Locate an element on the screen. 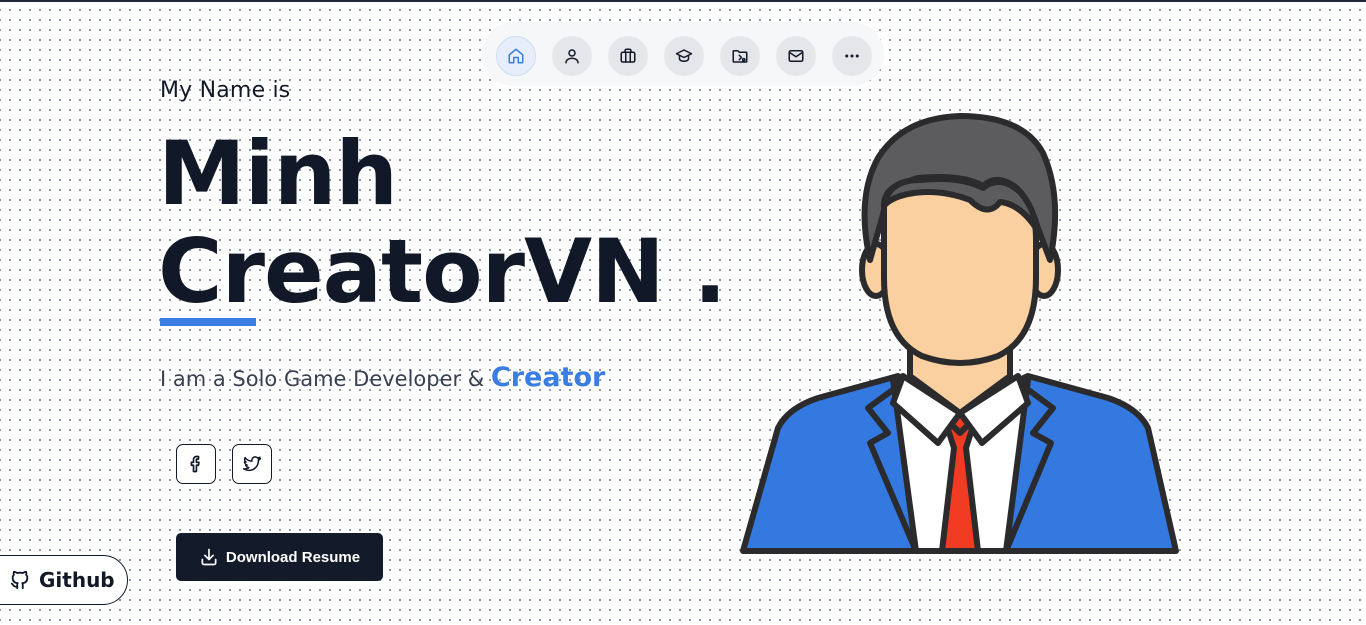  hero-name-second: CreatorVN . is located at coordinates (442, 271).